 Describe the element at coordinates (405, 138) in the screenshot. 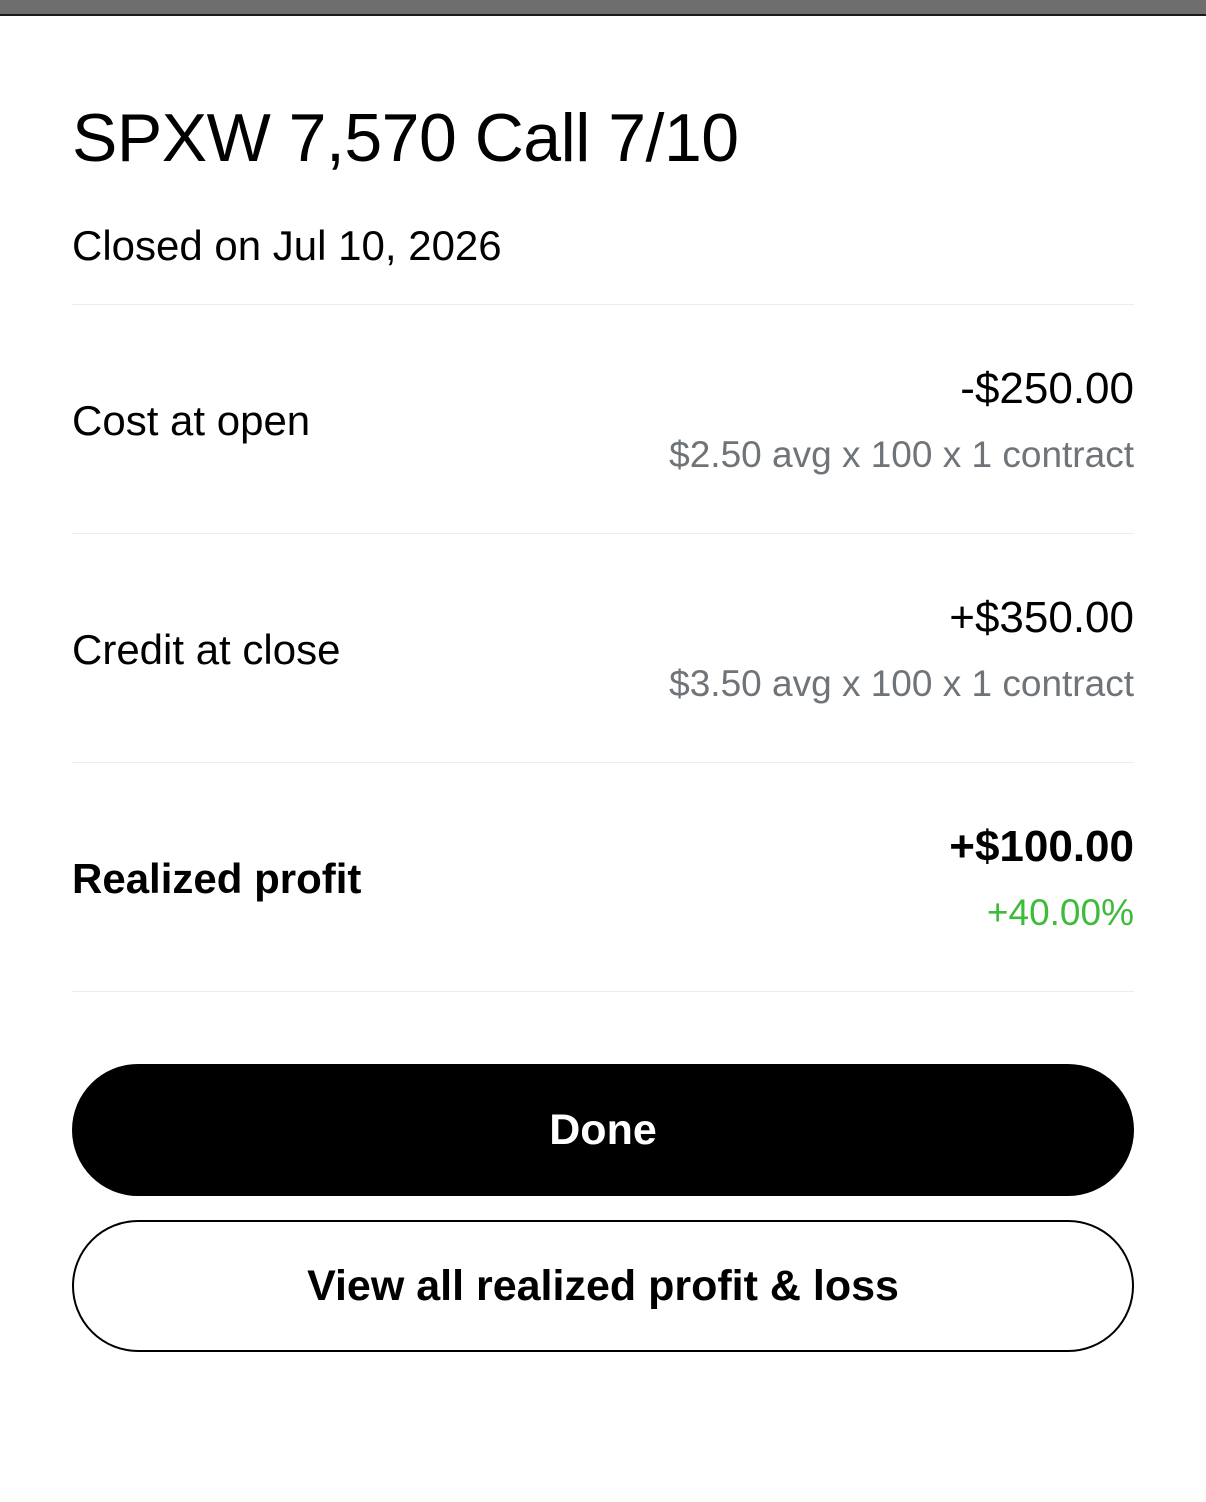

I see `page-title: SPXW 7,570 Call 7/10` at that location.